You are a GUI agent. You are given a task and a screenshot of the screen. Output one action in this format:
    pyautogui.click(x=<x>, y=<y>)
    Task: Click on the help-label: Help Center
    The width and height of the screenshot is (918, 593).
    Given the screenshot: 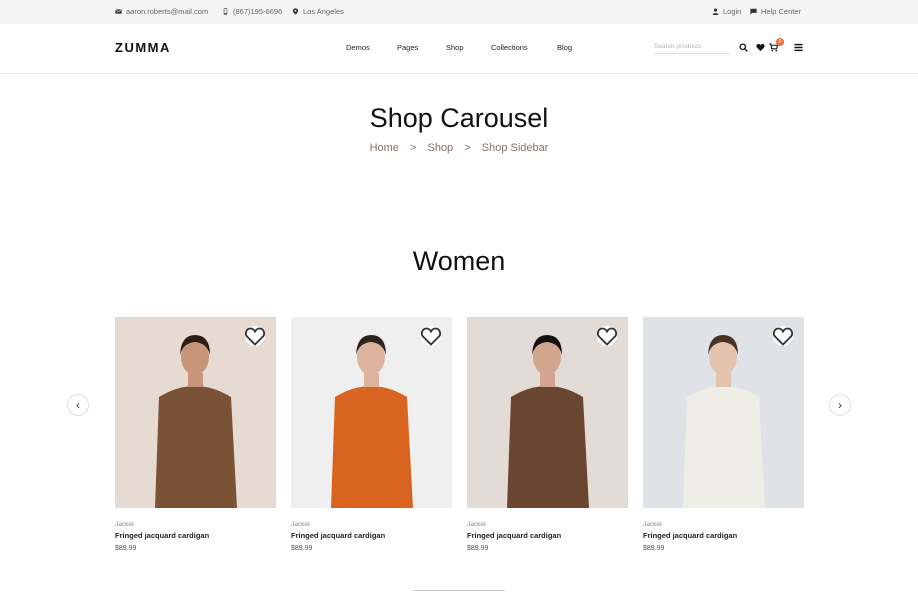 What is the action you would take?
    pyautogui.click(x=781, y=11)
    